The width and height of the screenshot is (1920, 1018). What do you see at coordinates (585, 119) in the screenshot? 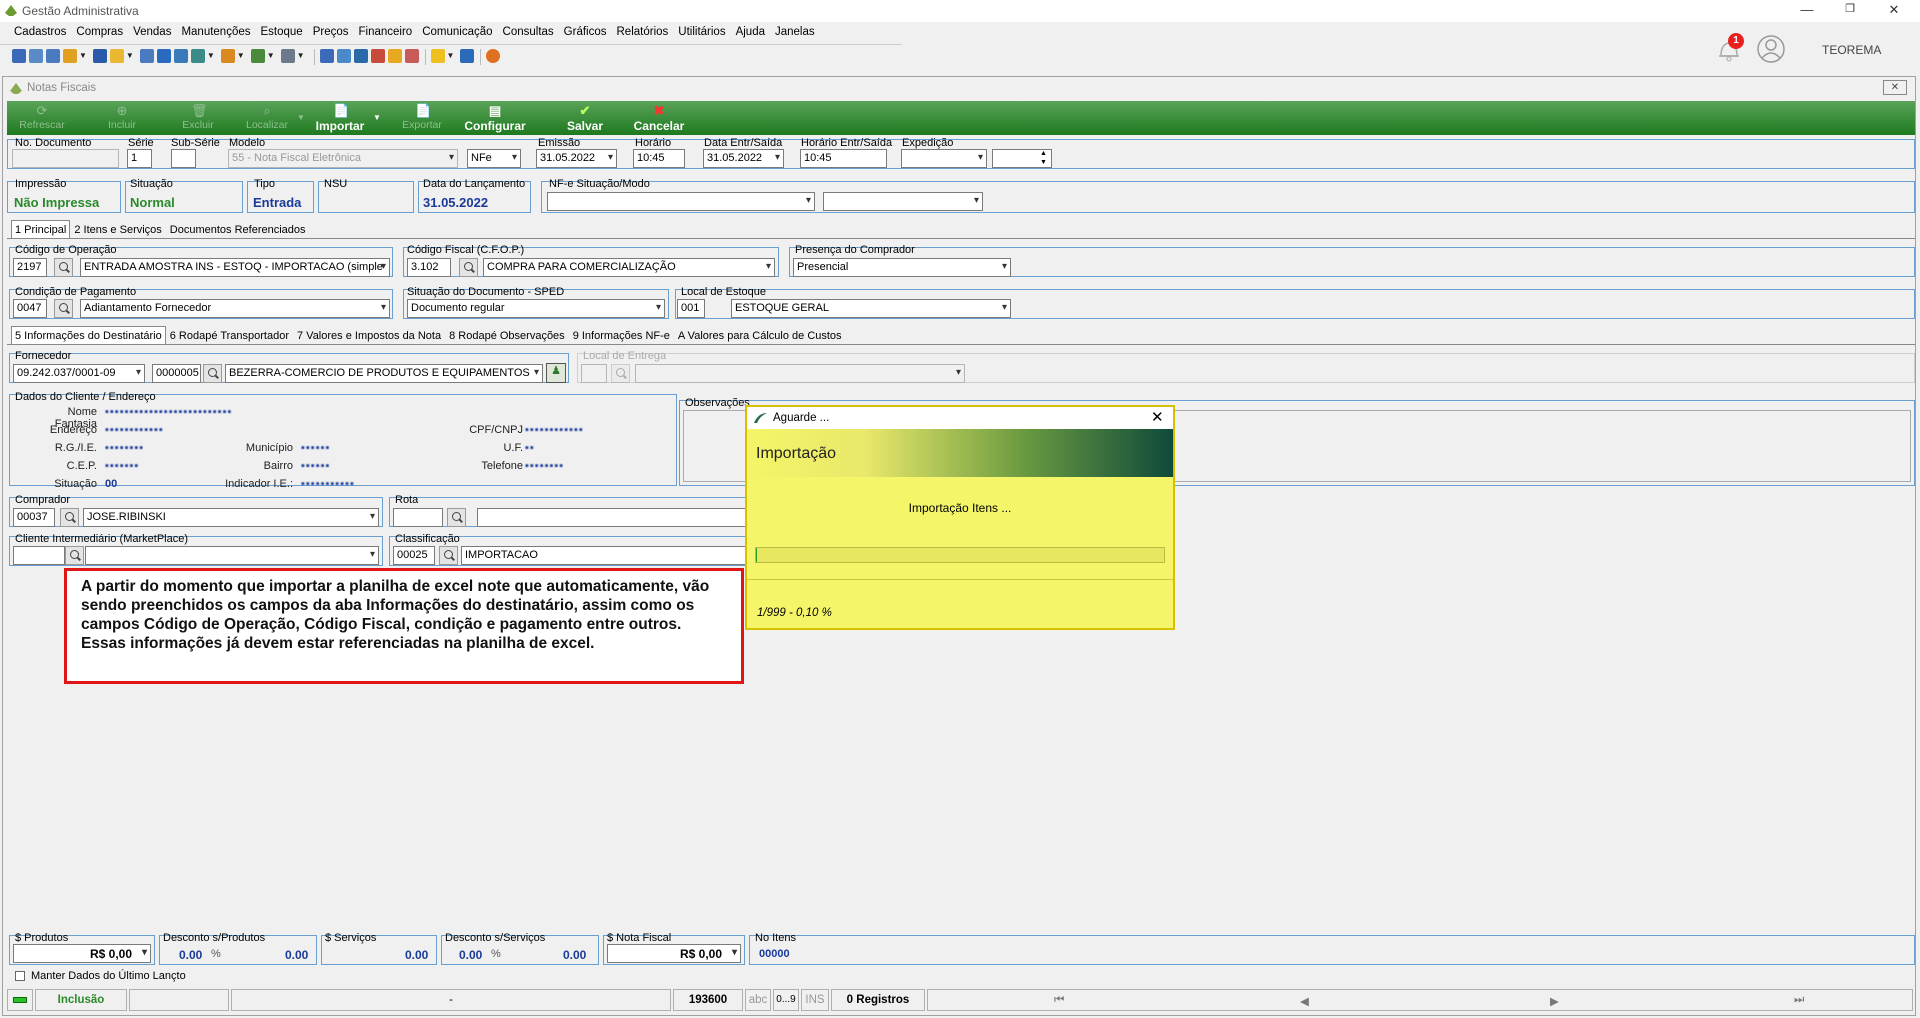
I see `save-button: ✔ Salvar` at bounding box center [585, 119].